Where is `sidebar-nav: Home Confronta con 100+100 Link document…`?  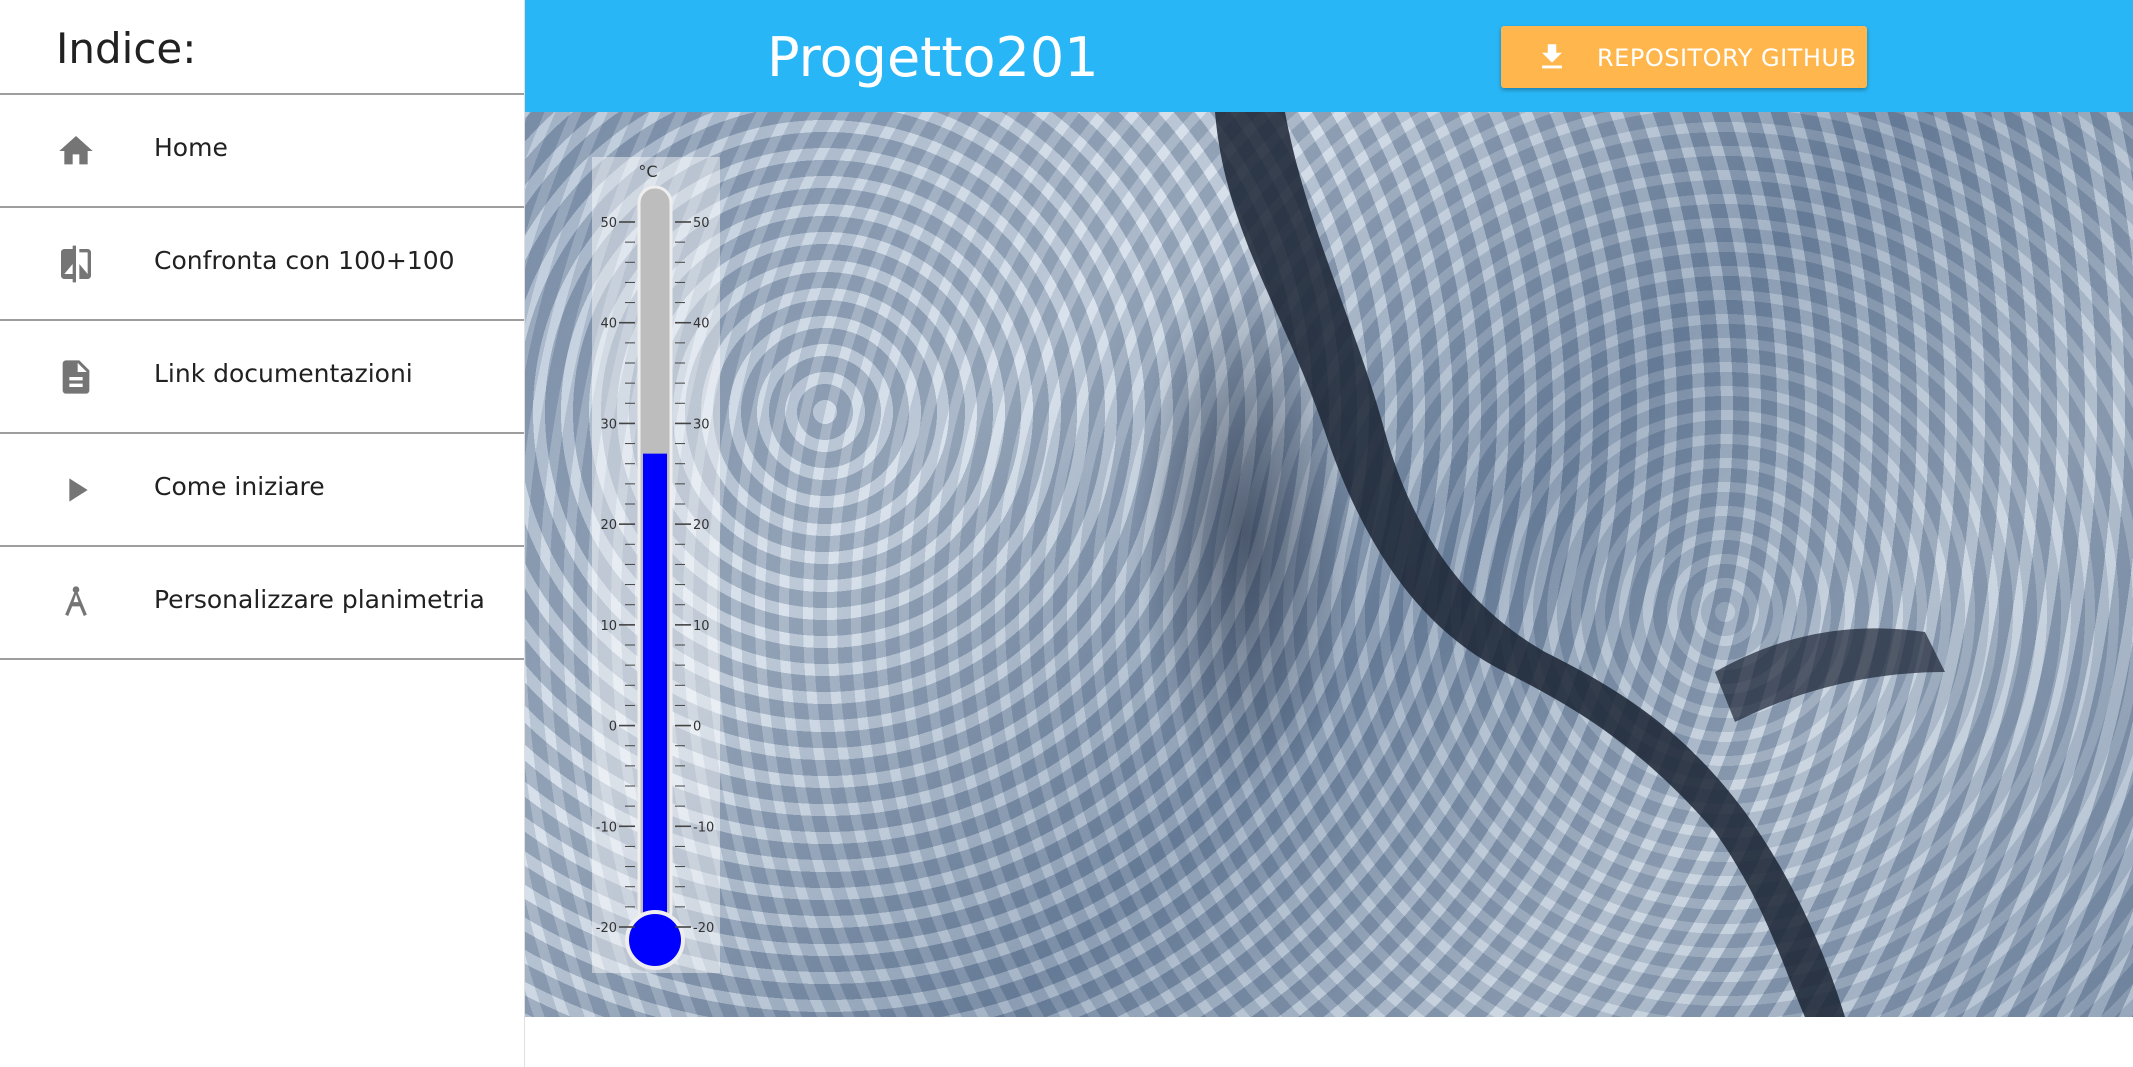 sidebar-nav: Home Confronta con 100+100 Link document… is located at coordinates (262, 377).